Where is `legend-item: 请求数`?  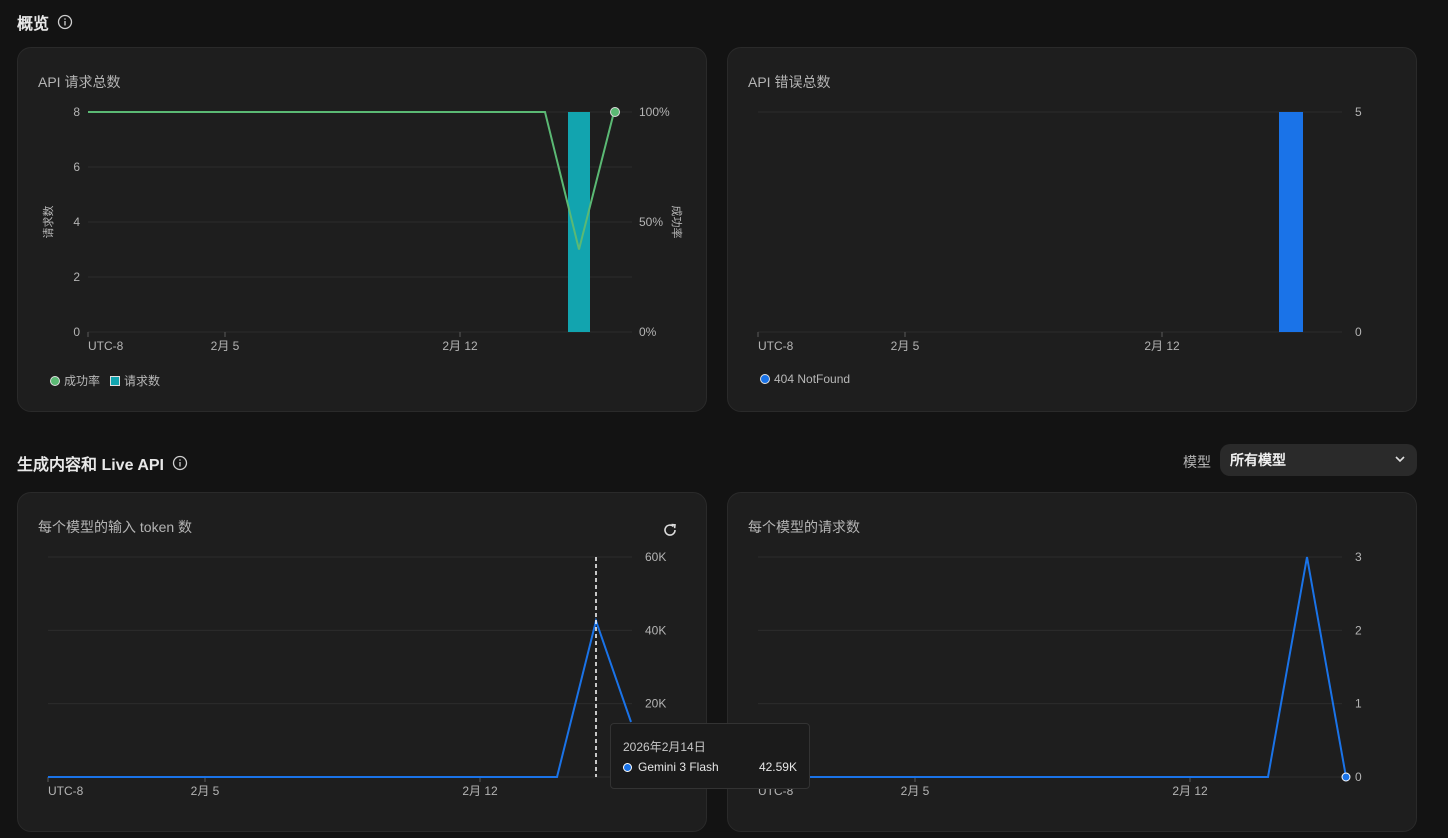 legend-item: 请求数 is located at coordinates (135, 380).